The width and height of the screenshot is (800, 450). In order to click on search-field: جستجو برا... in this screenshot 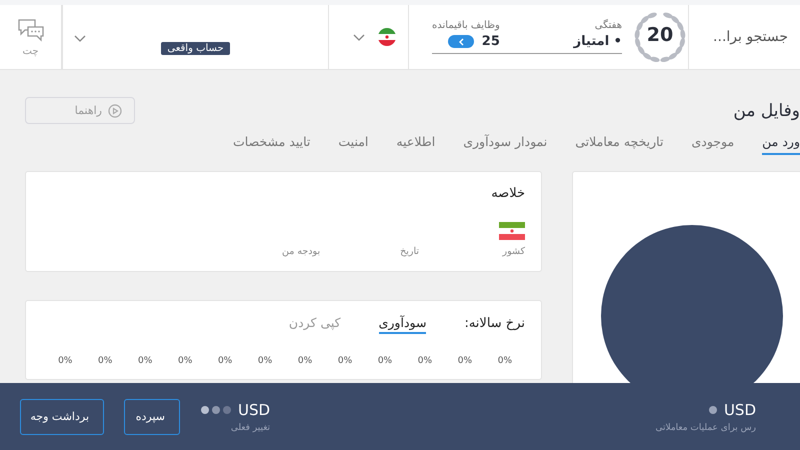, I will do `click(744, 37)`.